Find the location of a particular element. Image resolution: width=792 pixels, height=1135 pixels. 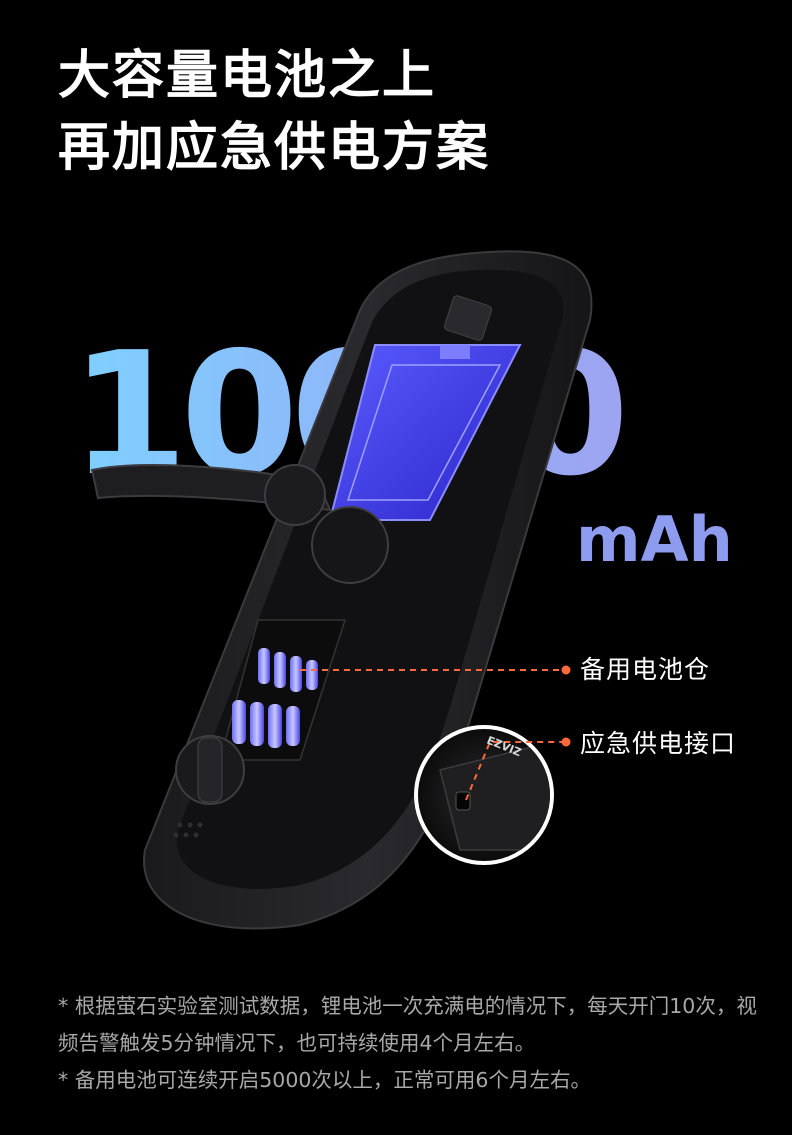

footnote-2: * 备用电池可连续开启5000次以上，正常可用6个月左右。 is located at coordinates (324, 1080).